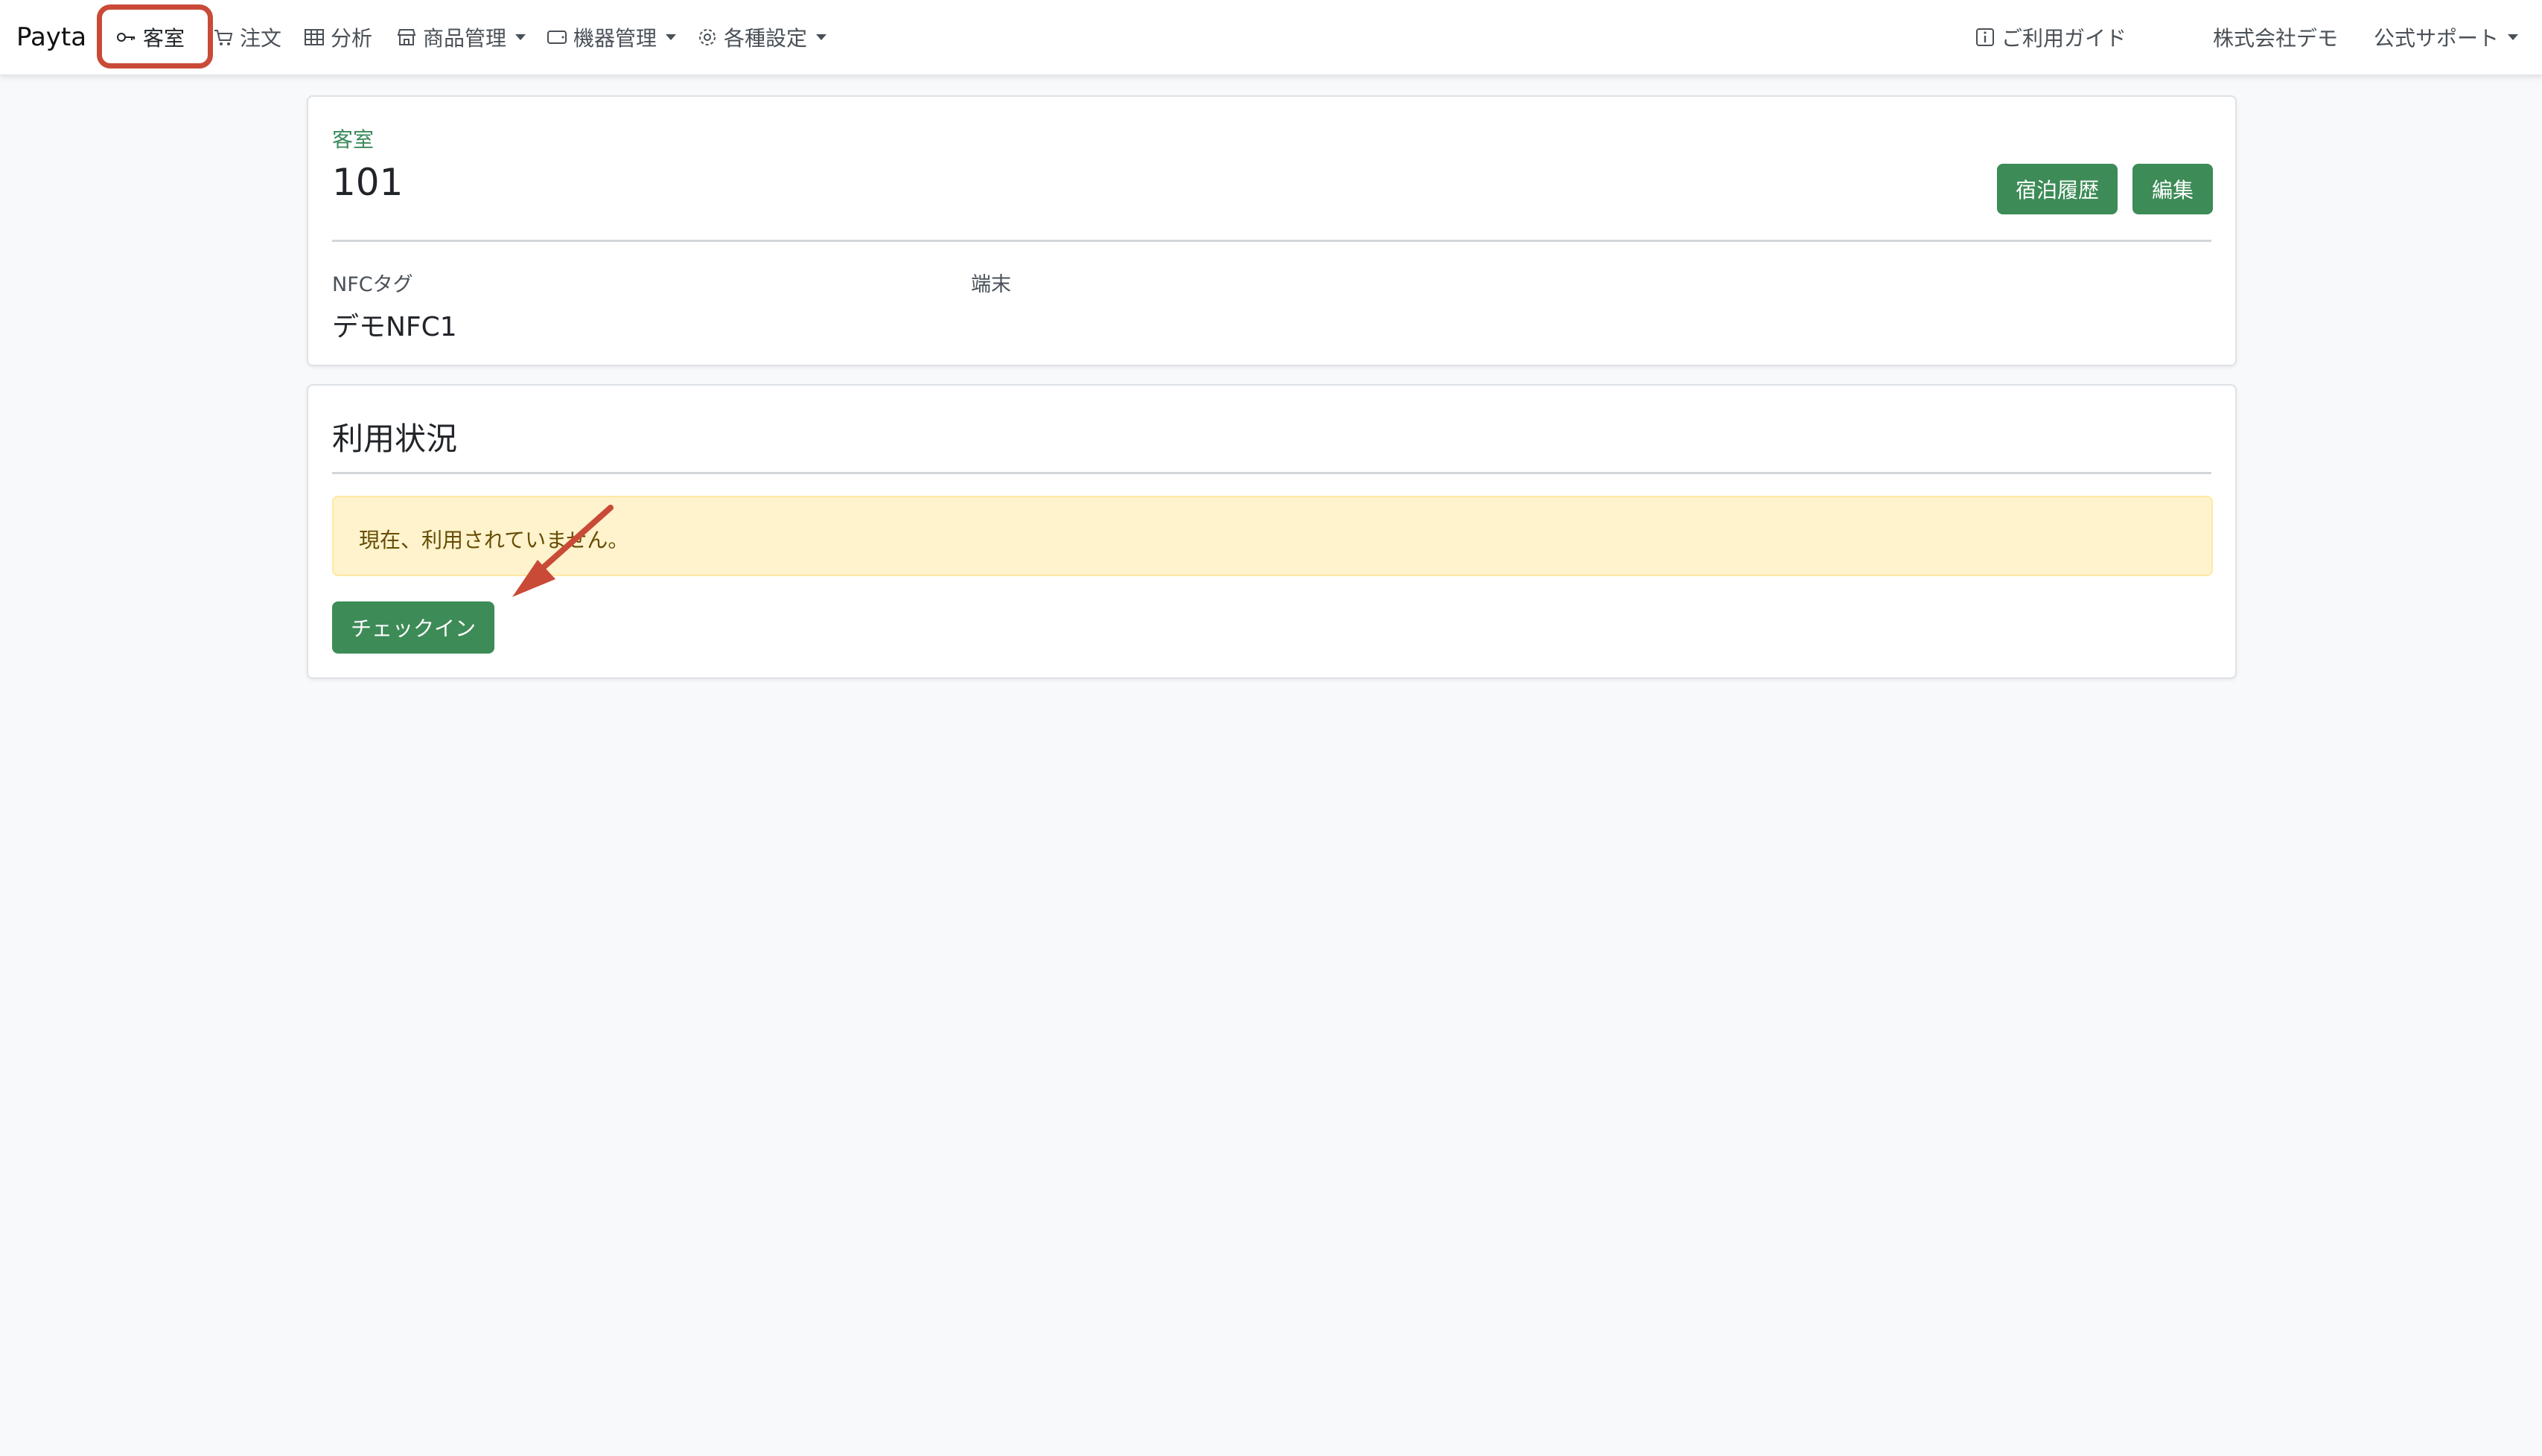  What do you see at coordinates (766, 38) in the screenshot?
I see `nav-item-label: 各種設定` at bounding box center [766, 38].